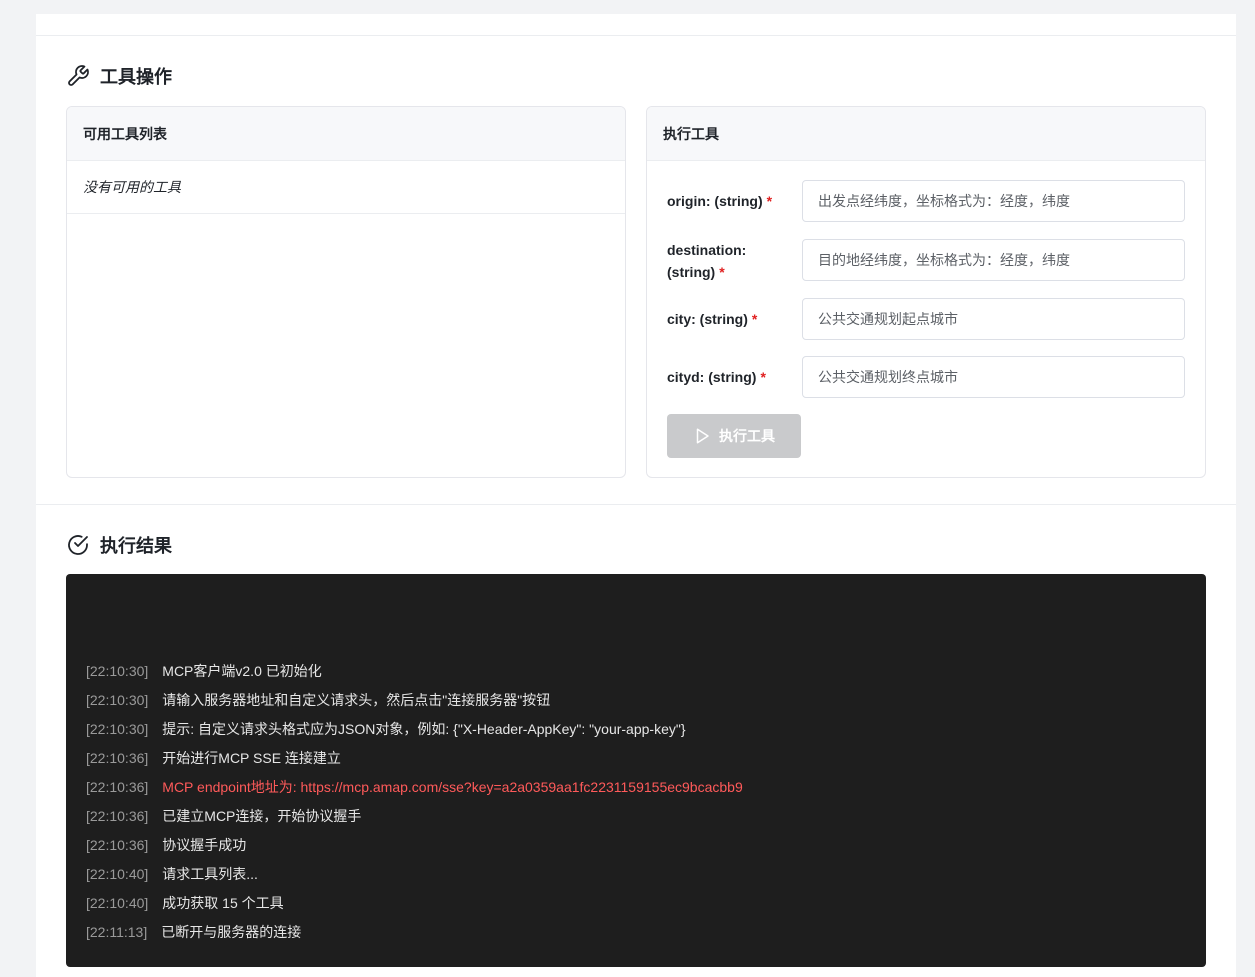 The image size is (1255, 977). I want to click on field-cityd: cityd: (string) *, so click(926, 377).